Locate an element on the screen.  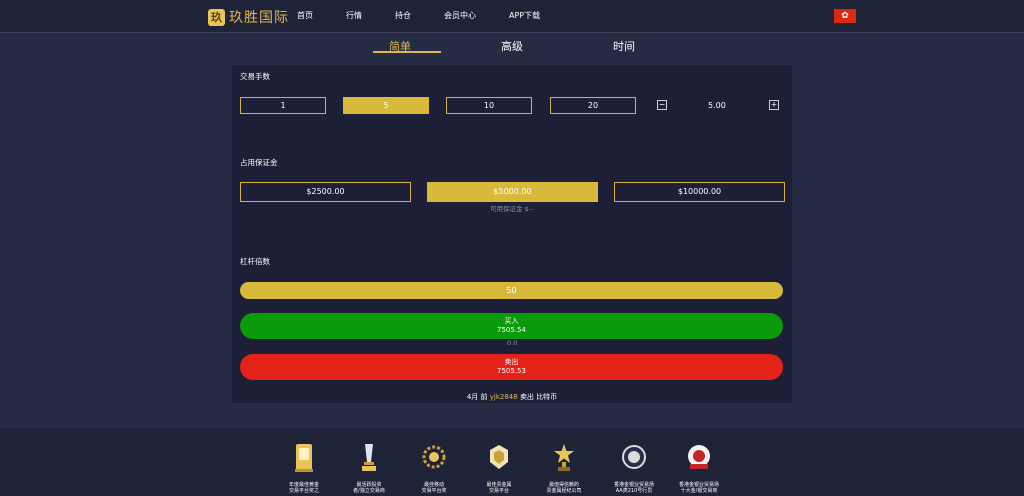
sell-price: 7505.53 is located at coordinates (511, 371).